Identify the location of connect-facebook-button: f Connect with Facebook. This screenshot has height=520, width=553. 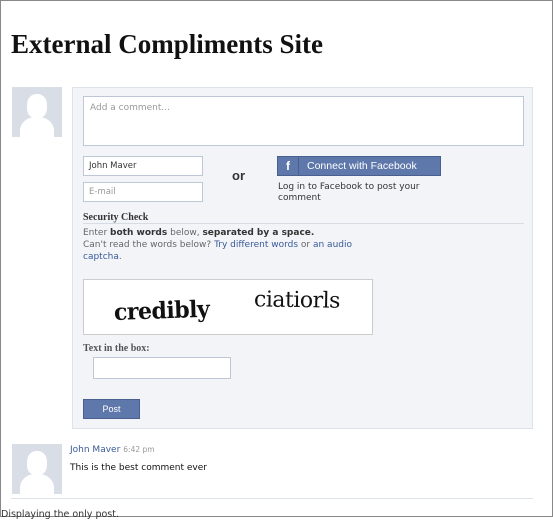
(359, 166).